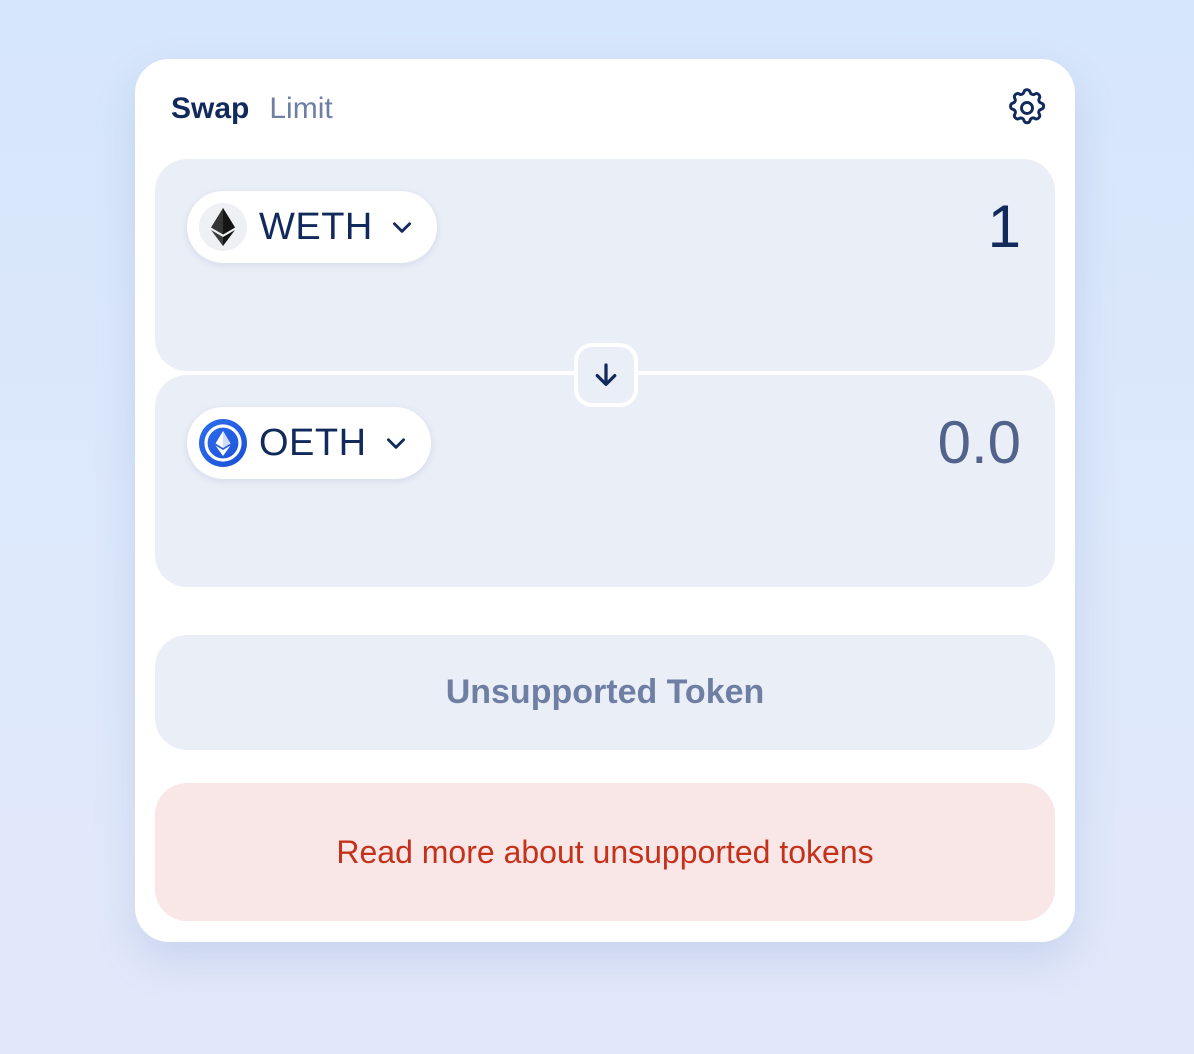 Image resolution: width=1194 pixels, height=1054 pixels. What do you see at coordinates (300, 109) in the screenshot?
I see `tab-limit: Limit` at bounding box center [300, 109].